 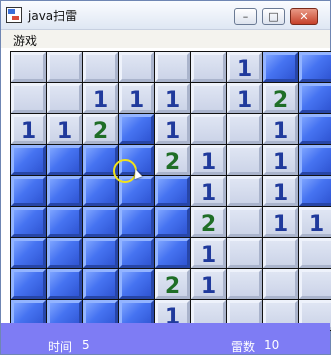 I want to click on menu-bar: 游戏, so click(x=165, y=39).